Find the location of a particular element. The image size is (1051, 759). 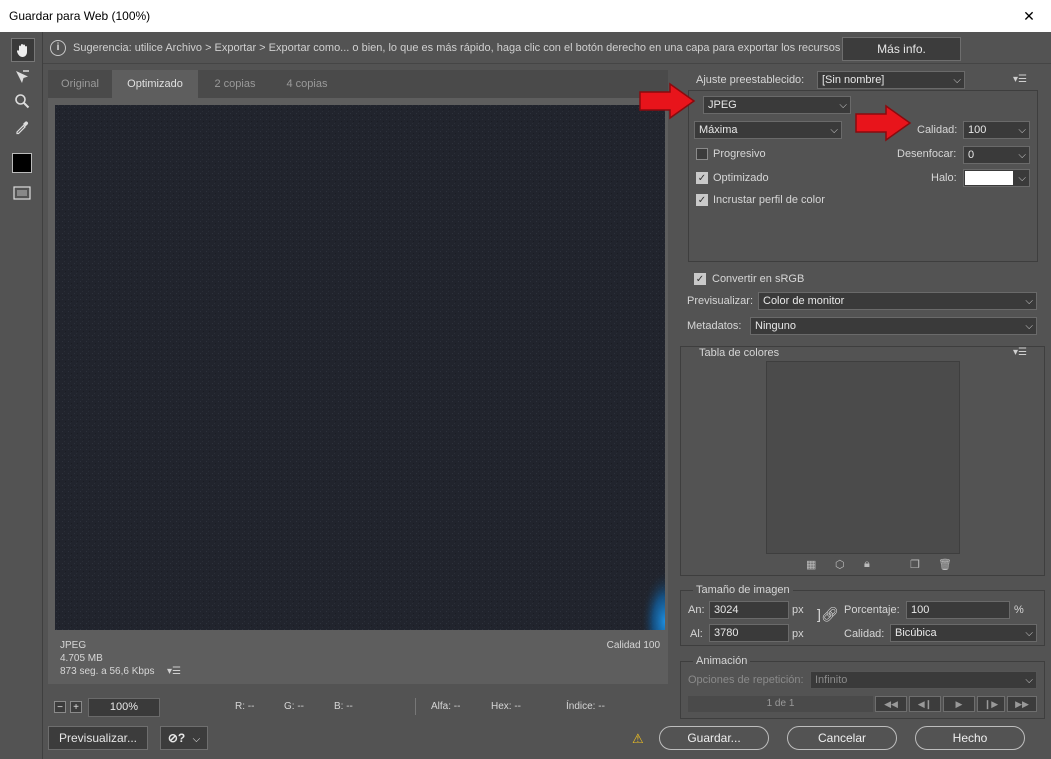

window-title: Guardar para Web (100%) is located at coordinates (80, 16).